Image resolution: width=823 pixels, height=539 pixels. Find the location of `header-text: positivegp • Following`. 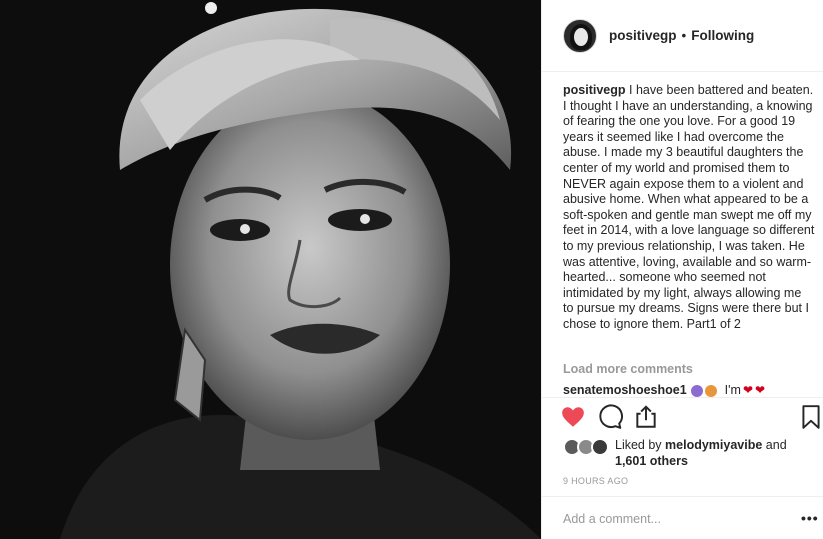

header-text: positivegp • Following is located at coordinates (681, 35).